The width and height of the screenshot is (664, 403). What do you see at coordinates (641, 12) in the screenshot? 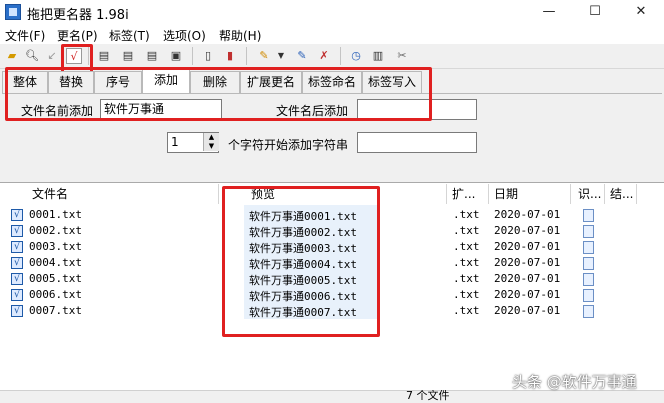
I see `close-button: ✕` at bounding box center [641, 12].